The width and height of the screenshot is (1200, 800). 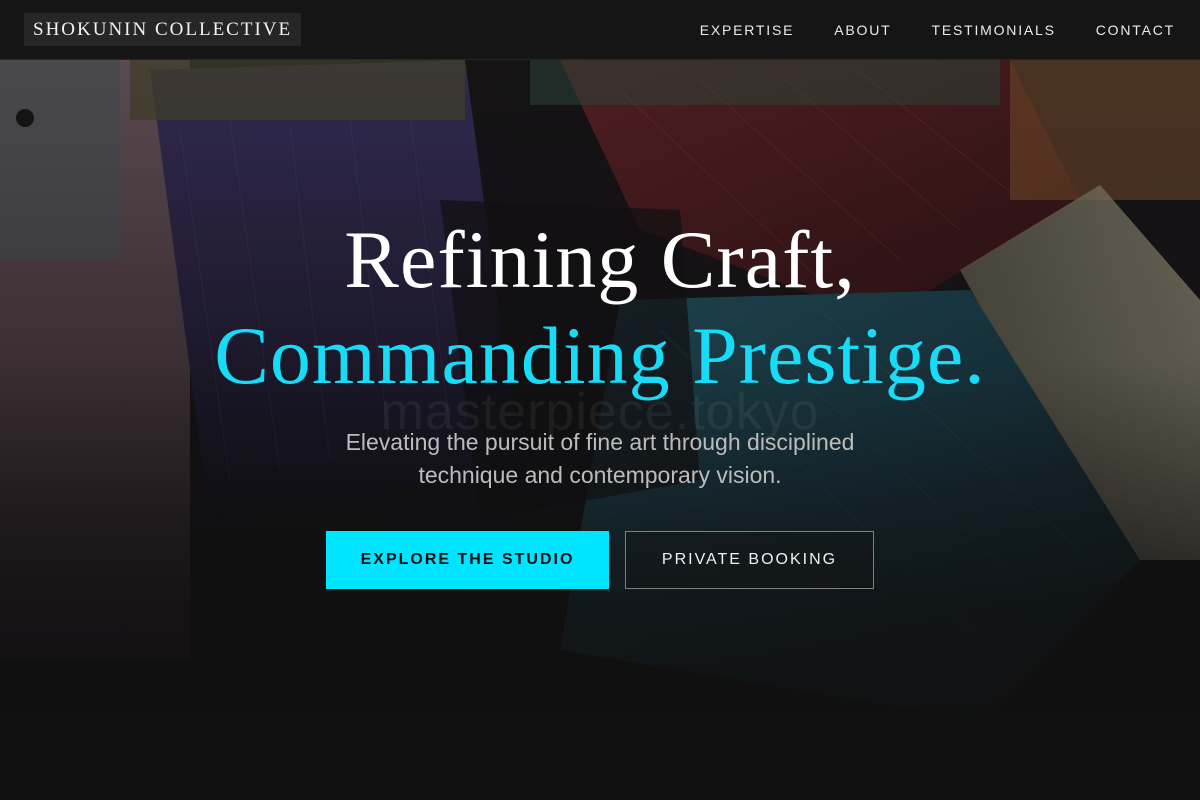 I want to click on headline-line-1: Refining Craft,, so click(x=600, y=259).